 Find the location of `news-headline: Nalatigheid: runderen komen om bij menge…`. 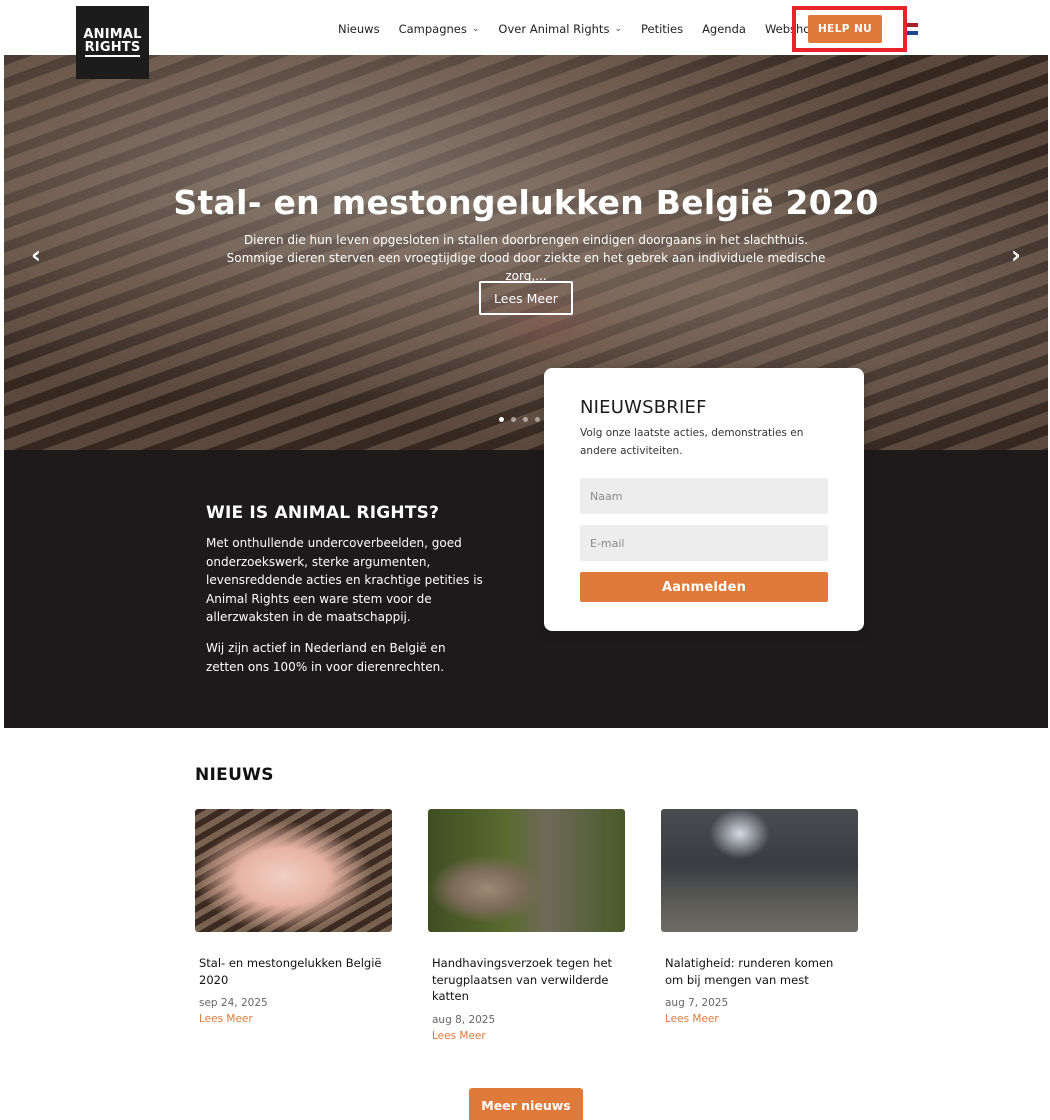

news-headline: Nalatigheid: runderen komen om bij menge… is located at coordinates (756, 971).